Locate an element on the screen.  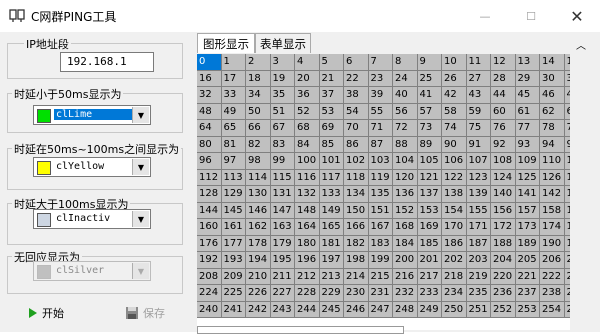
ip-cell: 49 is located at coordinates (233, 111).